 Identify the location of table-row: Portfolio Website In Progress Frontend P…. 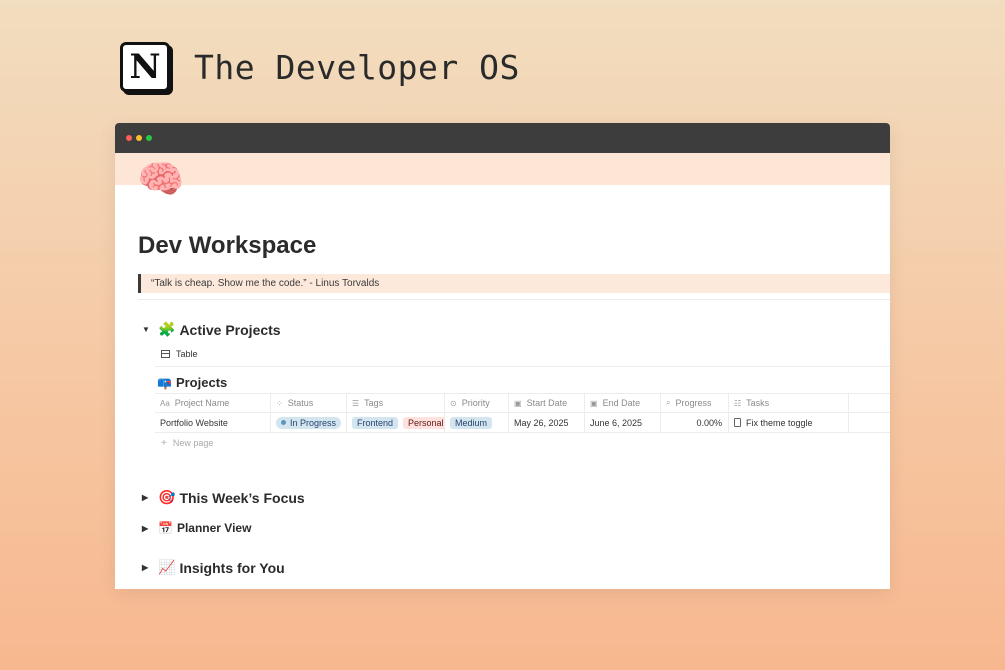
(522, 423).